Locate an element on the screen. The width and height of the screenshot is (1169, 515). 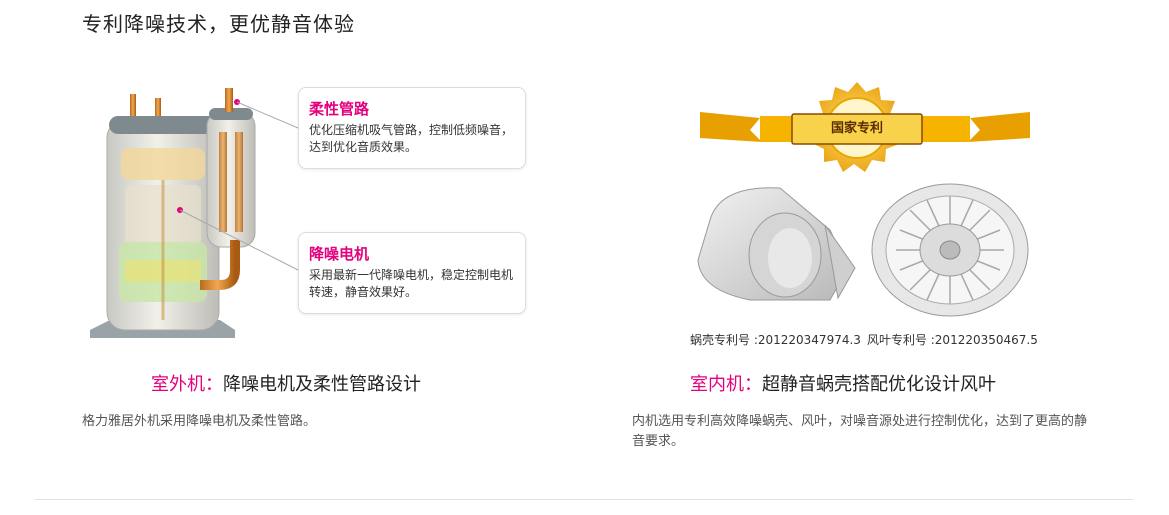
outdoor-unit-heading: 室外机：降噪电机及柔性管路设计 is located at coordinates (286, 383).